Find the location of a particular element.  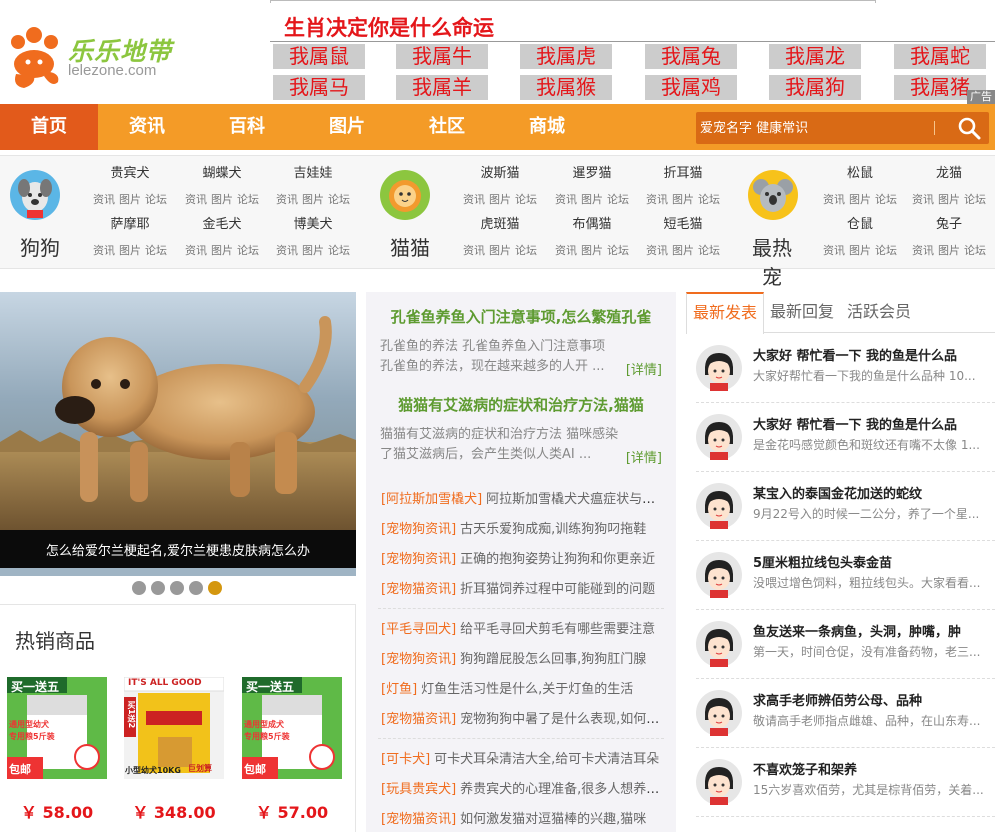

news-tag: [宠物狗资讯] is located at coordinates (418, 659).